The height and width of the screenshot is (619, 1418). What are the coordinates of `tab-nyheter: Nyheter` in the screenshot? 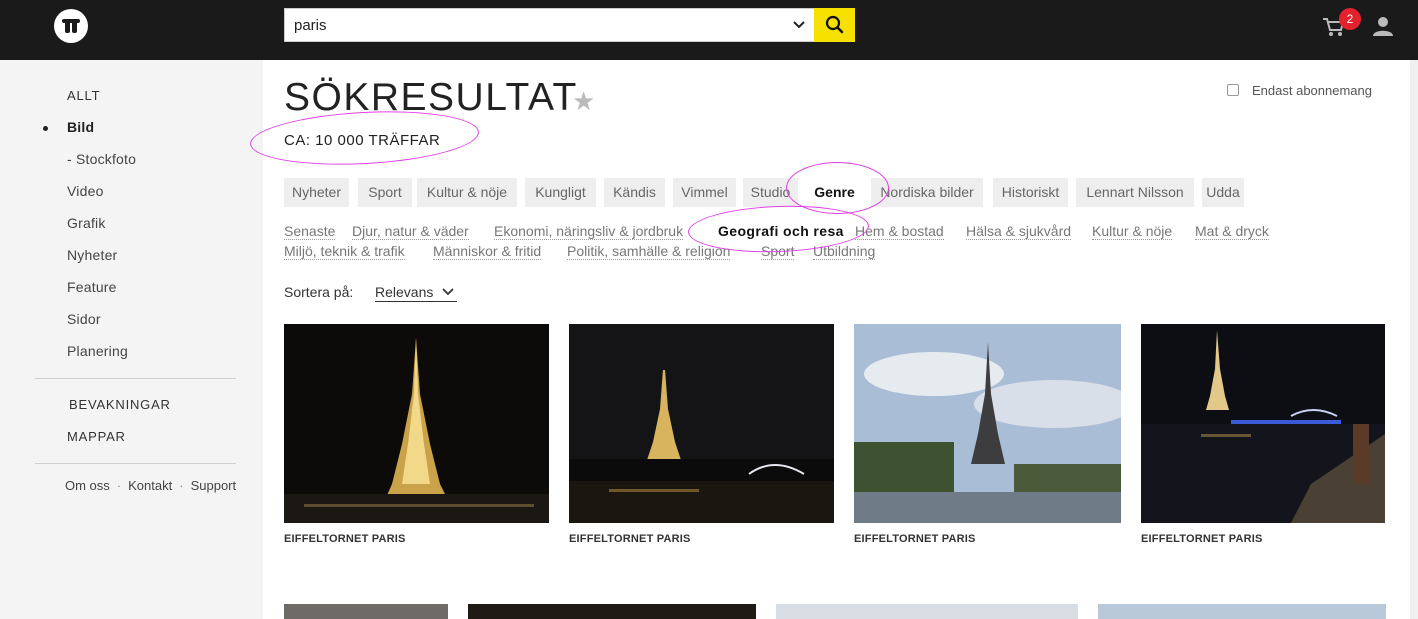 It's located at (316, 192).